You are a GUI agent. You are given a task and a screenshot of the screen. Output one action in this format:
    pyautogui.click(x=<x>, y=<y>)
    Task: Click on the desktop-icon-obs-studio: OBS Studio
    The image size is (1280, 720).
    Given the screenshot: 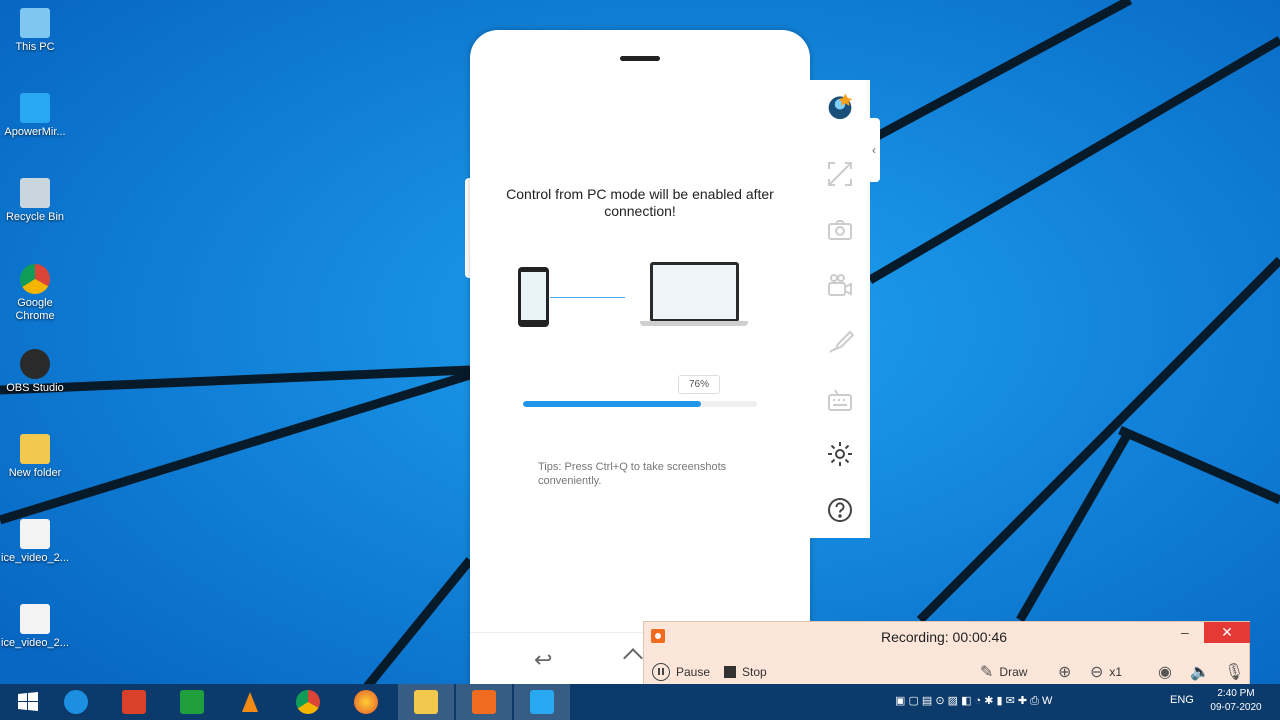 What is the action you would take?
    pyautogui.click(x=35, y=372)
    